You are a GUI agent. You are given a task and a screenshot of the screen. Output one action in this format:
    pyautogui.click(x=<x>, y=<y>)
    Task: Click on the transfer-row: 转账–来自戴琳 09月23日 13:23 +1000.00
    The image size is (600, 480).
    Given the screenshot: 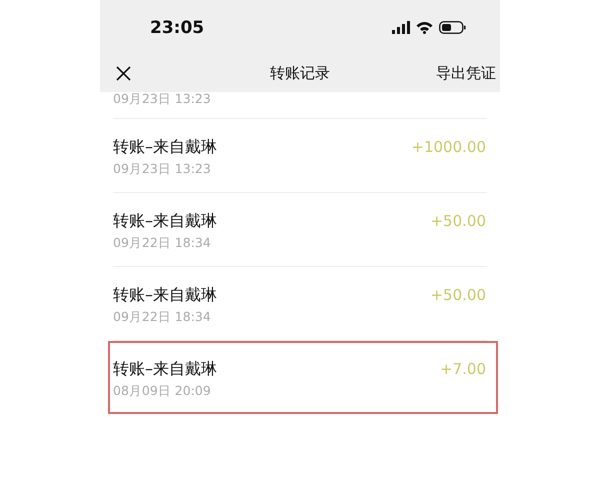 What is the action you would take?
    pyautogui.click(x=303, y=155)
    